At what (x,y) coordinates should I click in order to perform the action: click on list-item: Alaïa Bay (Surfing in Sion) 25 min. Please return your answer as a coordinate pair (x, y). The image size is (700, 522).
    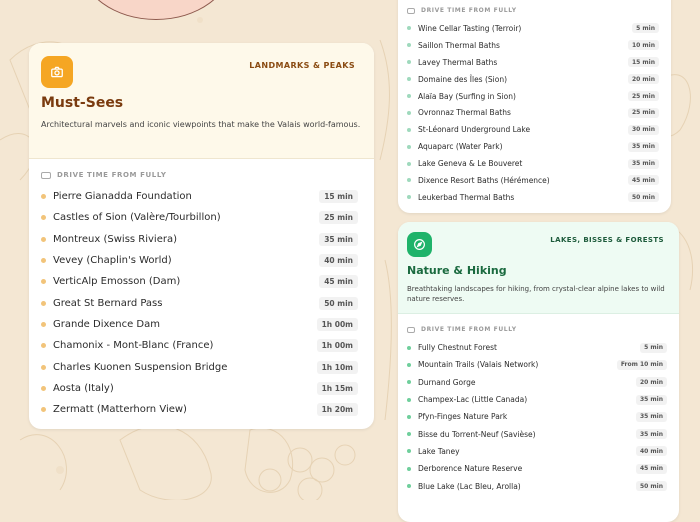
    Looking at the image, I should click on (534, 96).